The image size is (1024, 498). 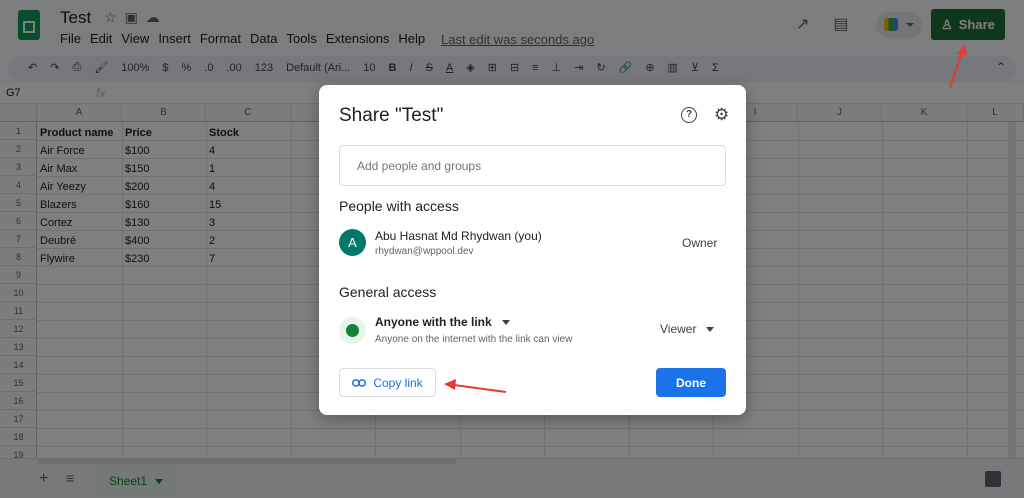 I want to click on general-access-select: Anyone with the link, so click(x=442, y=322).